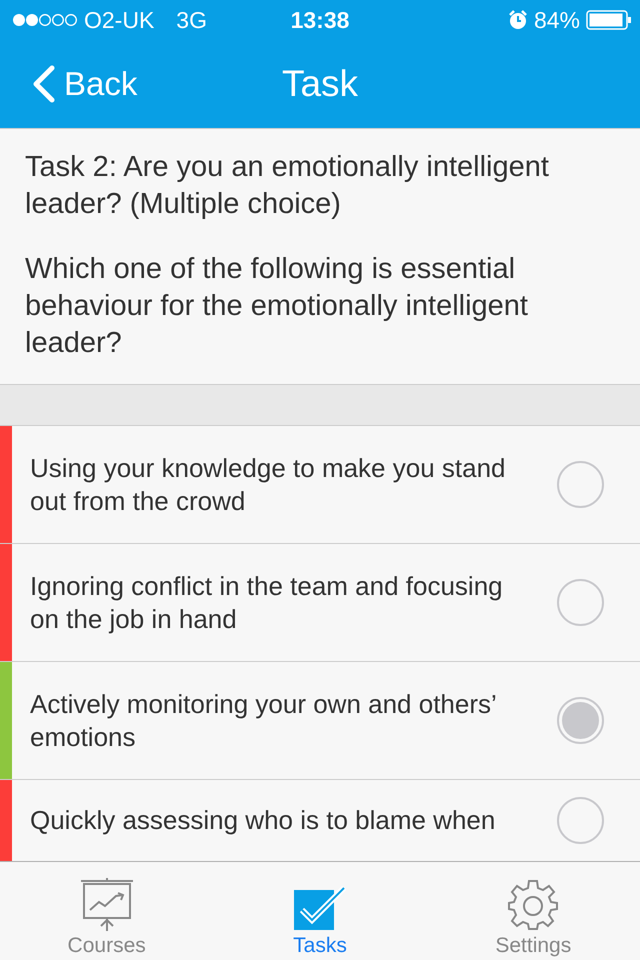 This screenshot has height=960, width=640. Describe the element at coordinates (609, 20) in the screenshot. I see `battery-icon` at that location.